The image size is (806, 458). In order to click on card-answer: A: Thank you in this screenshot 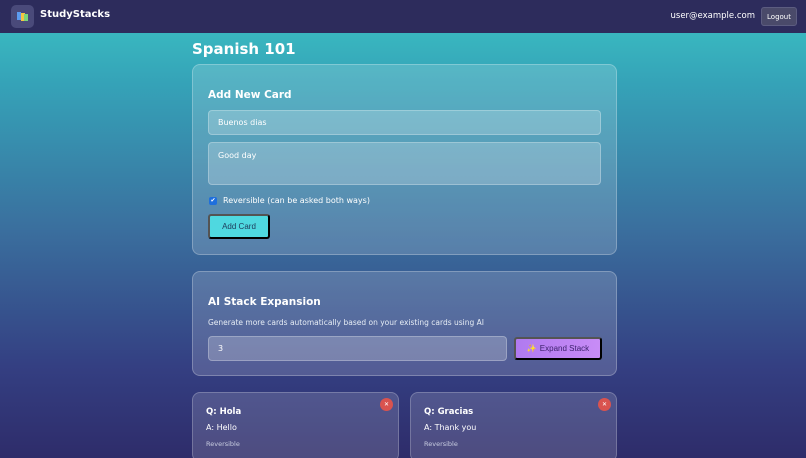, I will do `click(450, 427)`.